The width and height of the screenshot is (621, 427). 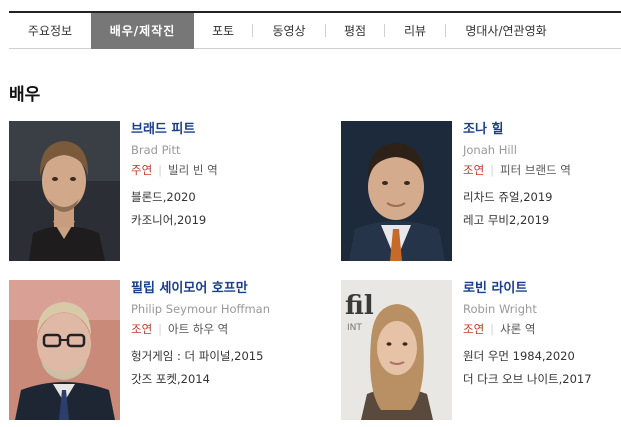 I want to click on tab-label: 명대사/연관영화, so click(x=506, y=31).